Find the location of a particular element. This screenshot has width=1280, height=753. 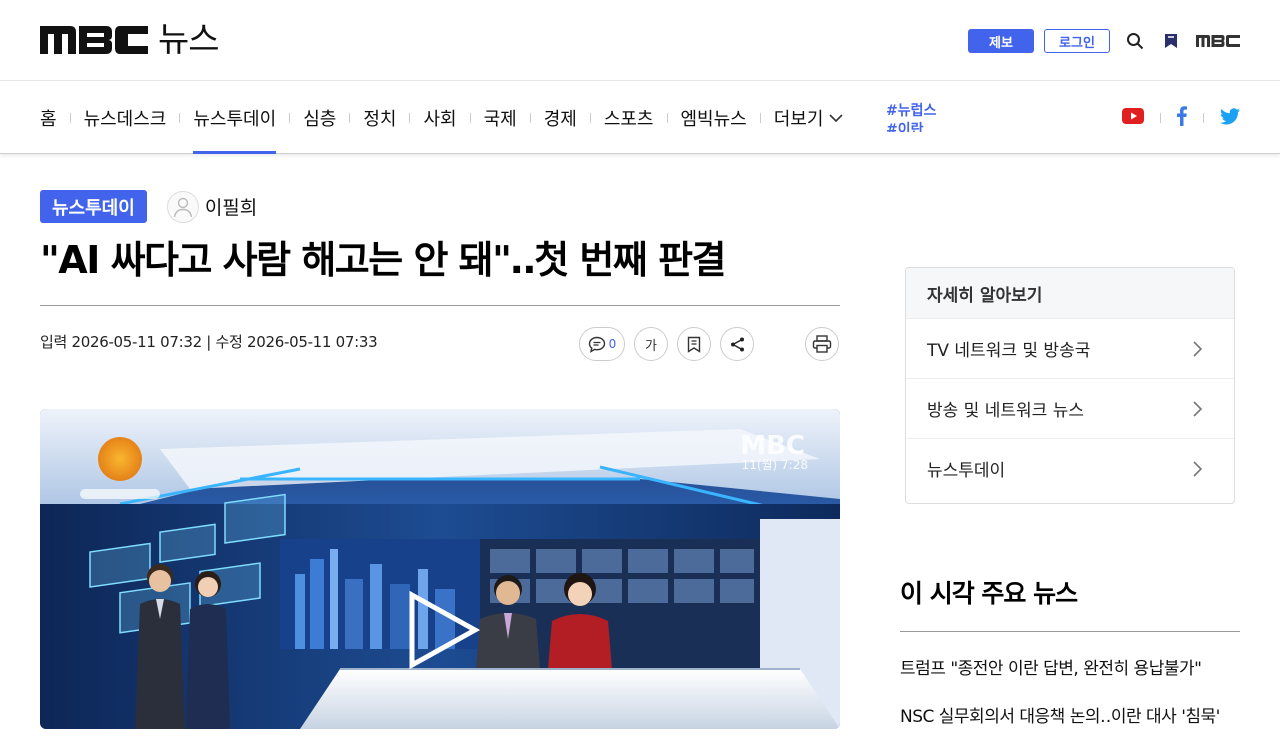

learn-more-link-label: 방송 및 네트워크 뉴스 is located at coordinates (1005, 411).